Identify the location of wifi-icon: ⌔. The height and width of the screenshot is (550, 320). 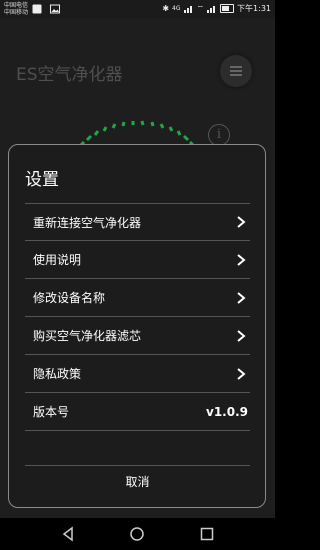
(200, 8).